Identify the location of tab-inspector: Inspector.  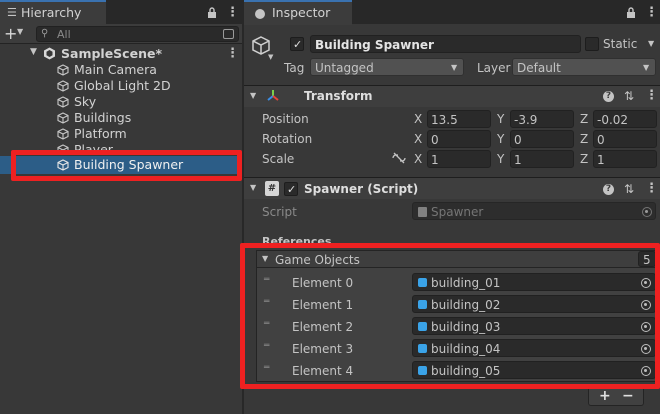
(298, 12).